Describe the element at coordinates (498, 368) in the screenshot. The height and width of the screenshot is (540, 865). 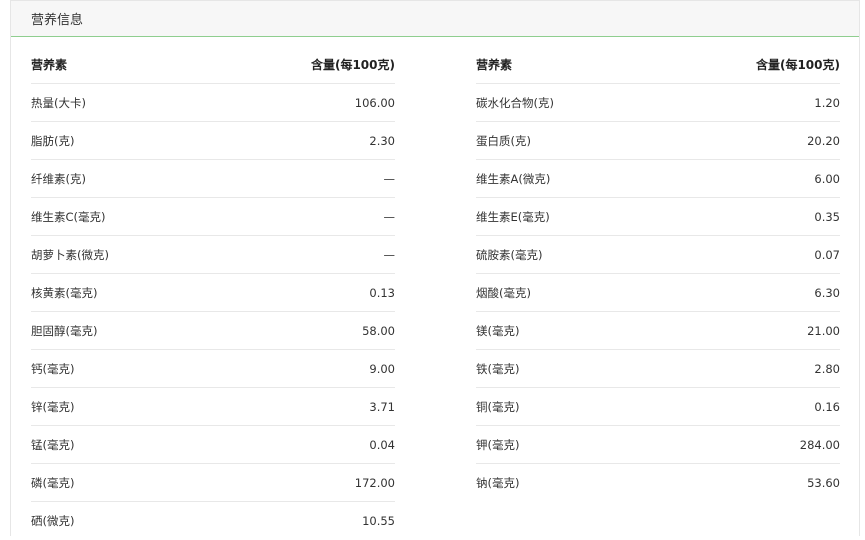
I see `nutrient-name: 铁(毫克)` at that location.